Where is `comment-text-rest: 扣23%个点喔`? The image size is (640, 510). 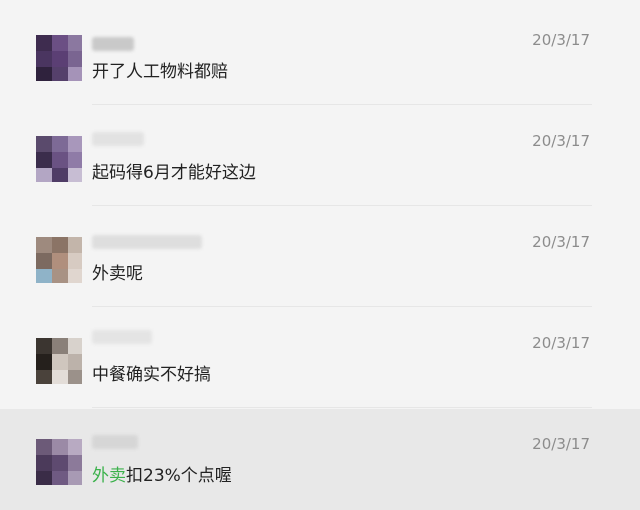 comment-text-rest: 扣23%个点喔 is located at coordinates (179, 476).